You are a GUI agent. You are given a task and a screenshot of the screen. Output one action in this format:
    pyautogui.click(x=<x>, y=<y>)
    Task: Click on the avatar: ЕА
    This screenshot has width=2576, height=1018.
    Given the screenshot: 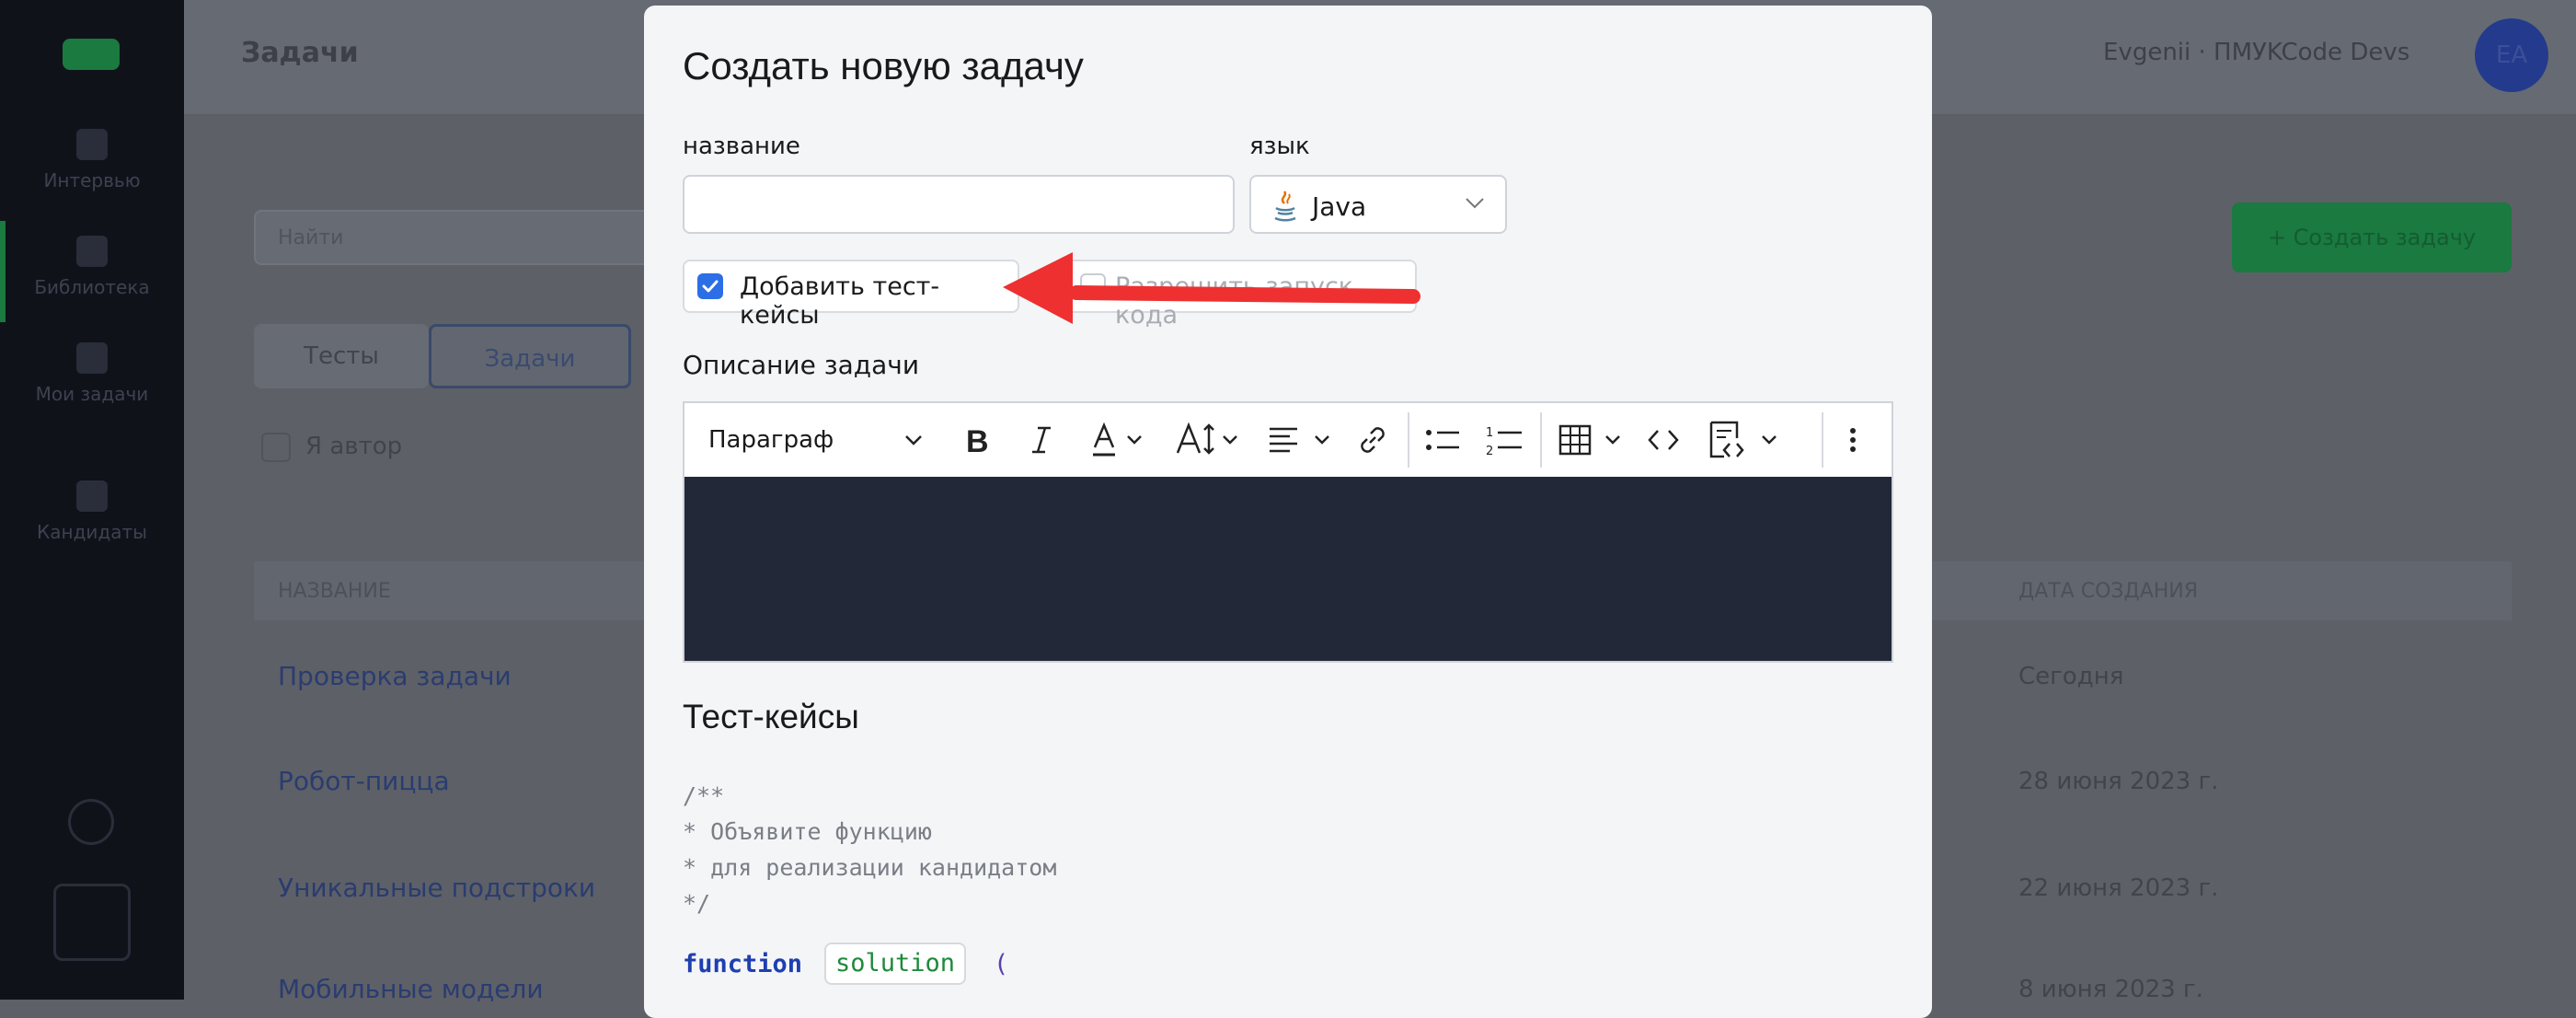 What is the action you would take?
    pyautogui.click(x=2511, y=55)
    